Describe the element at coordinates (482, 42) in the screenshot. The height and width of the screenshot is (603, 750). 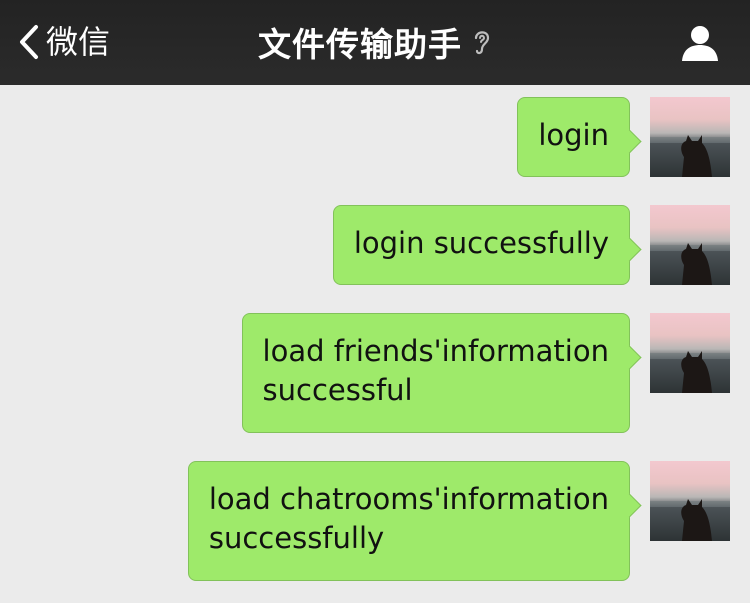
I see `ear-icon` at that location.